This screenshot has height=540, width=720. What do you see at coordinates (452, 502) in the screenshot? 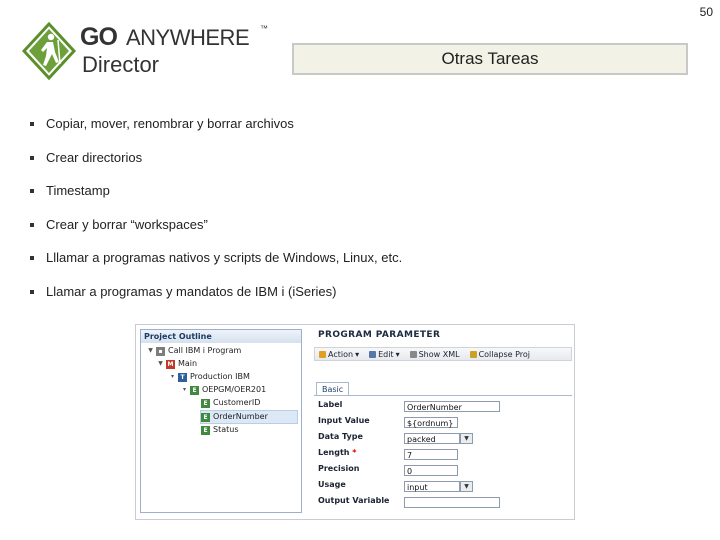
I see `output-variable-field` at bounding box center [452, 502].